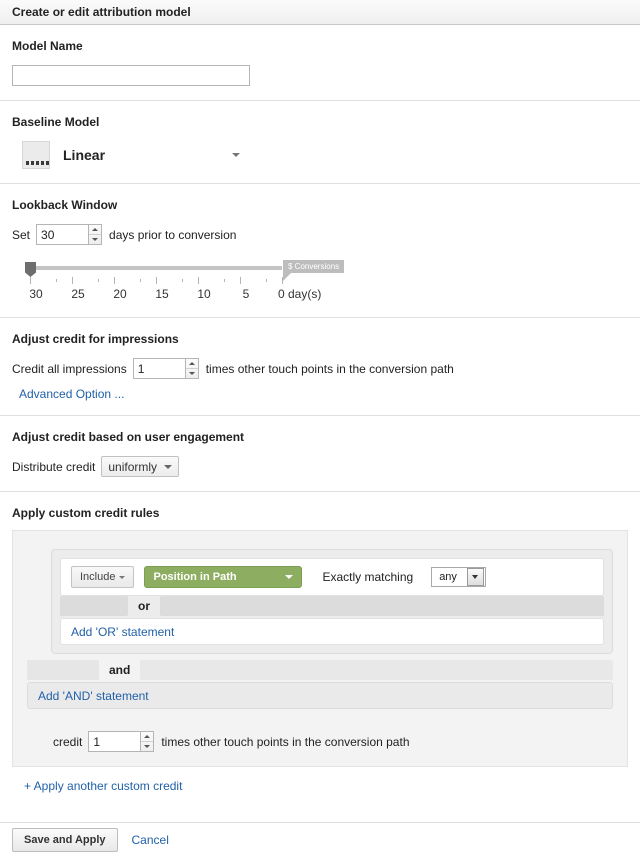 The image size is (640, 857). What do you see at coordinates (122, 632) in the screenshot?
I see `add-or-statement-link: Add 'OR' statement` at bounding box center [122, 632].